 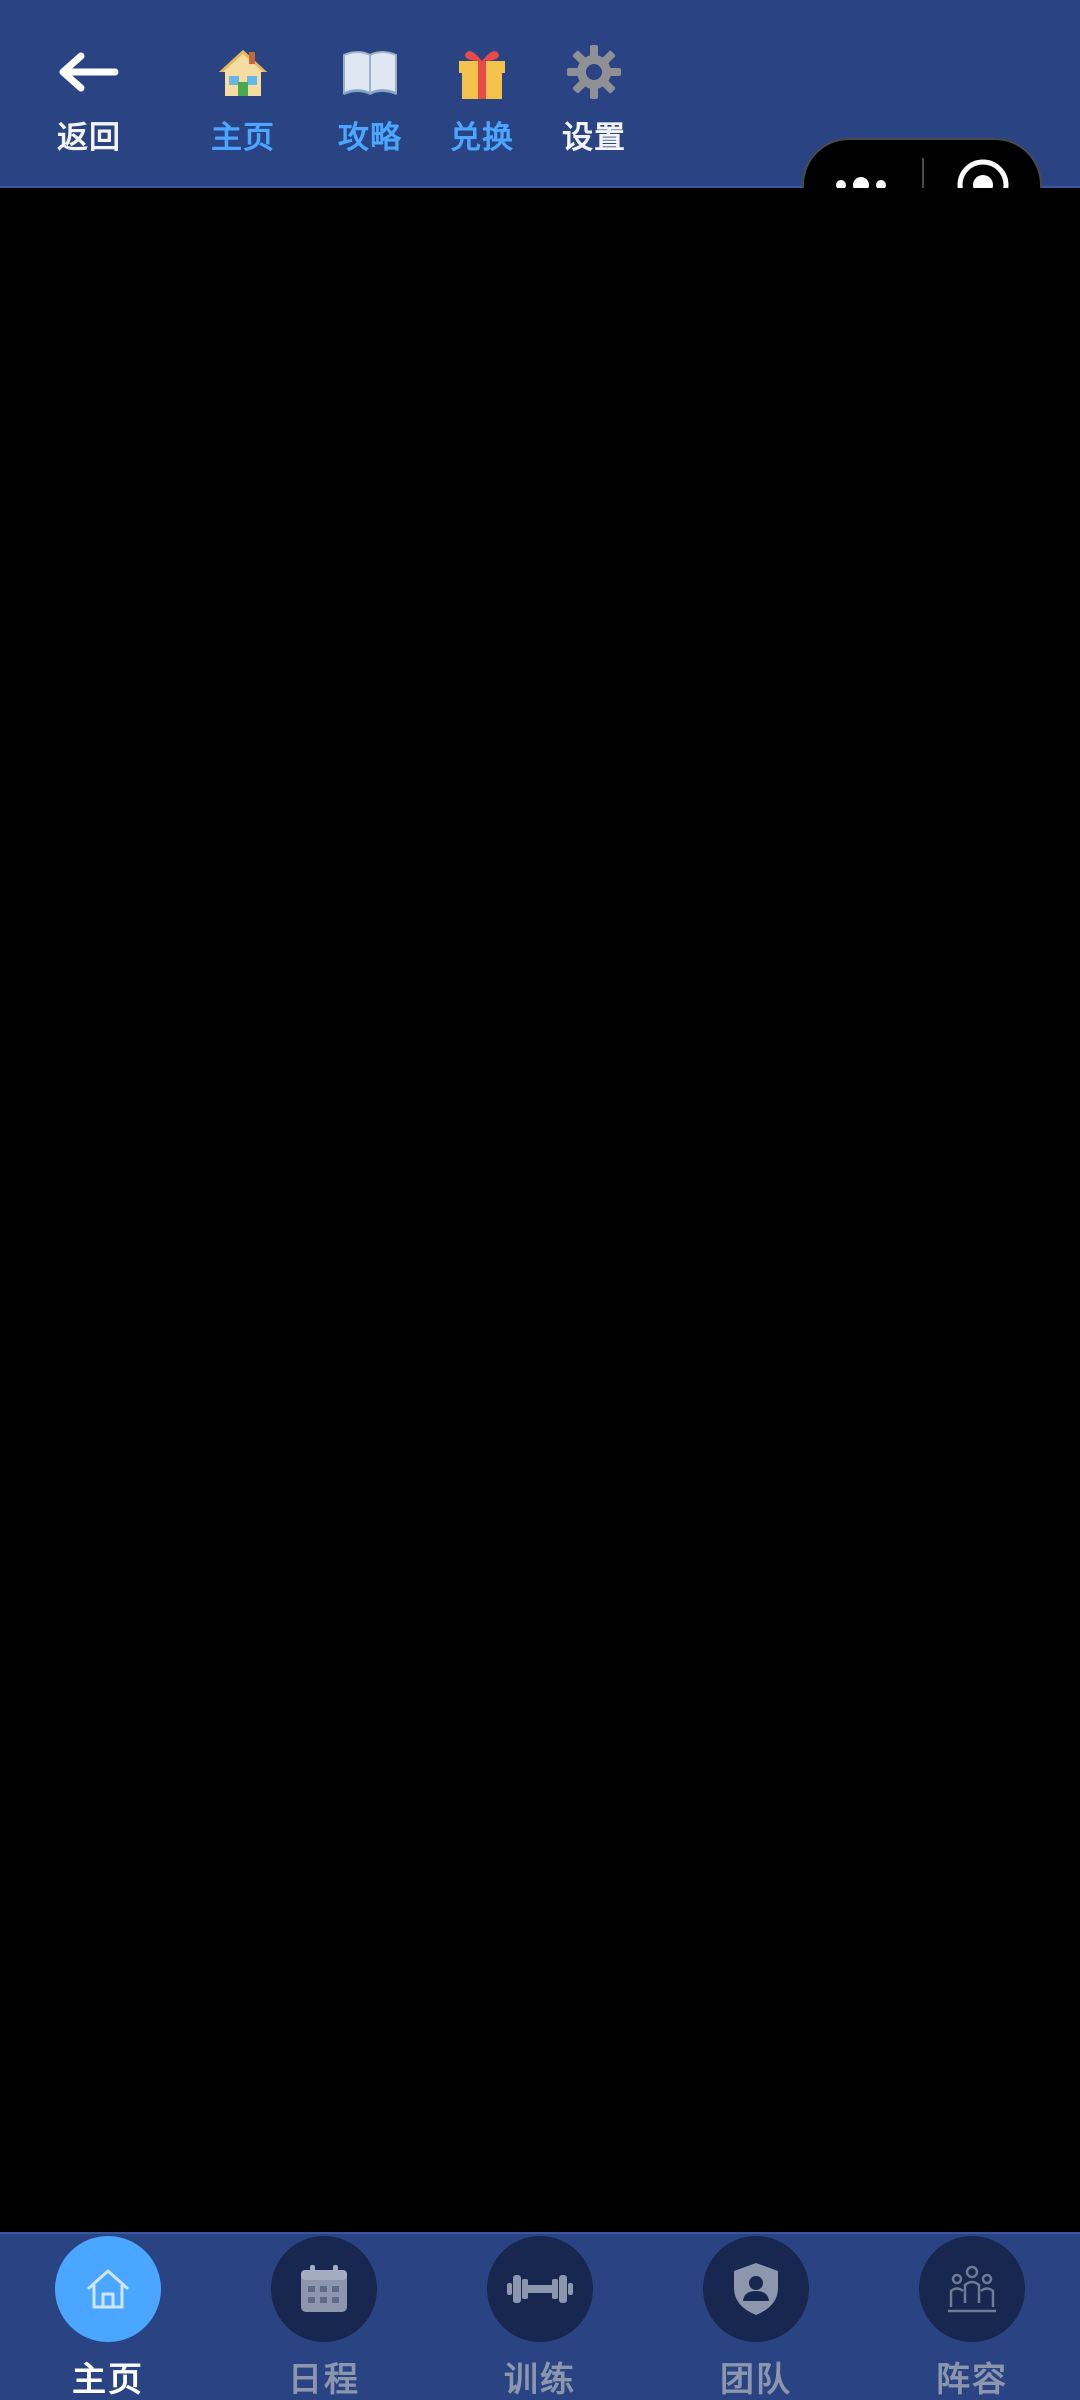 I want to click on home-icon, so click(x=108, y=2289).